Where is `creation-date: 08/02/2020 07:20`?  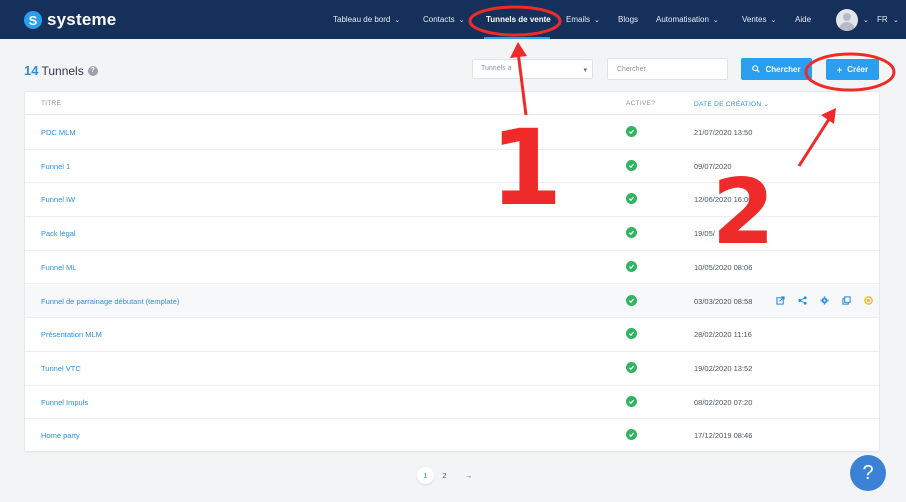 creation-date: 08/02/2020 07:20 is located at coordinates (723, 402).